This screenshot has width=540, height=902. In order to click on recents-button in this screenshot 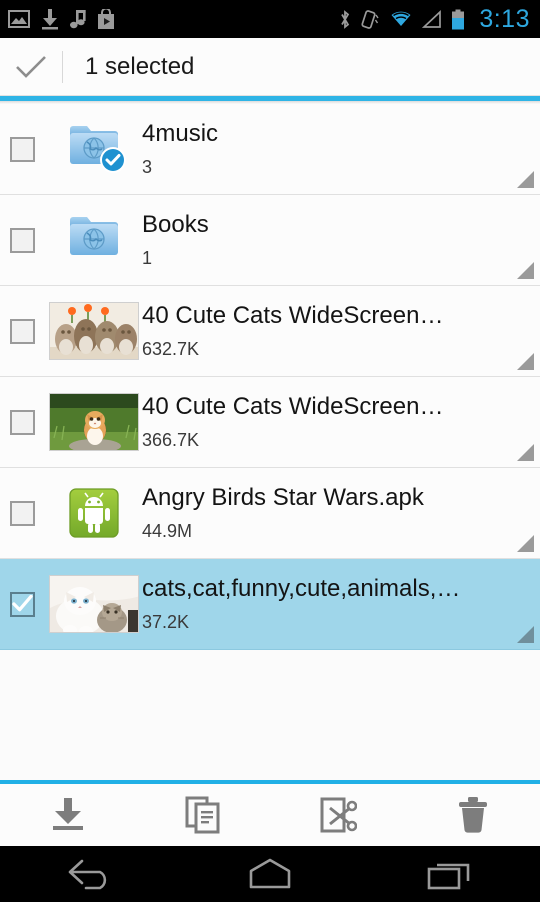, I will do `click(450, 874)`.